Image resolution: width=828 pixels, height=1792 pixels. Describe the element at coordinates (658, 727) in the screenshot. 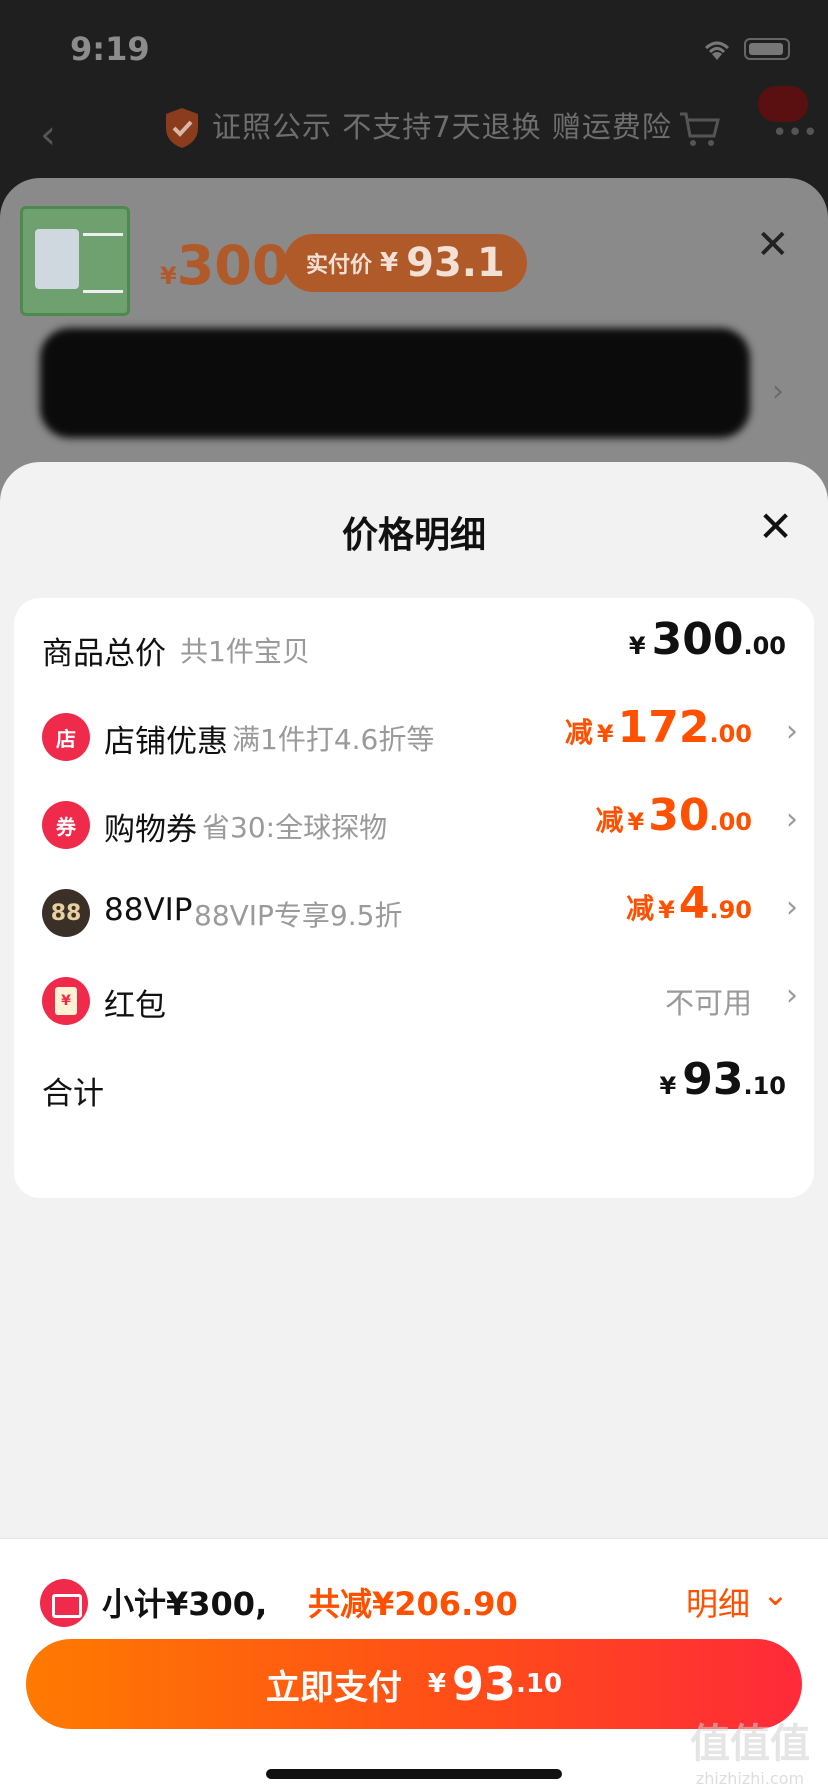

I see `row-value: 减 ¥172.00` at that location.